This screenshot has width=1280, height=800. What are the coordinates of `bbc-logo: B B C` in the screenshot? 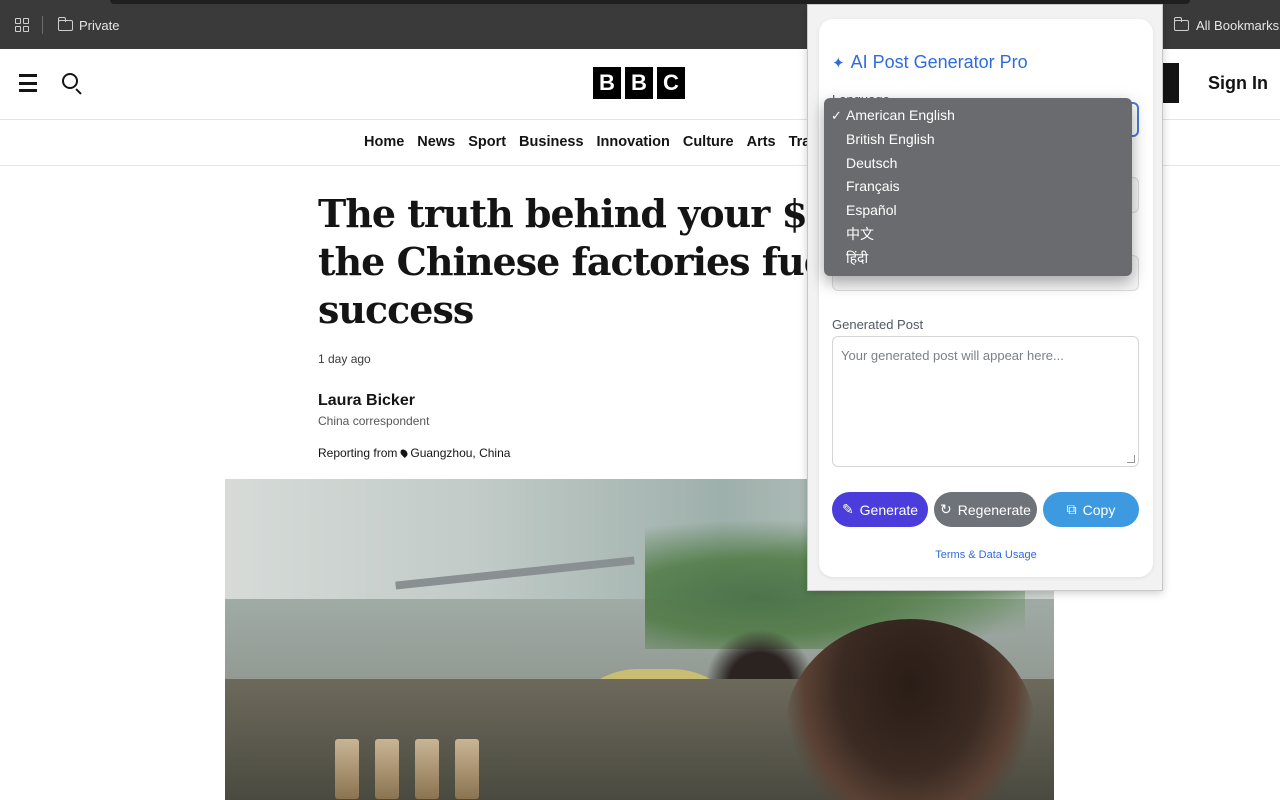 It's located at (639, 83).